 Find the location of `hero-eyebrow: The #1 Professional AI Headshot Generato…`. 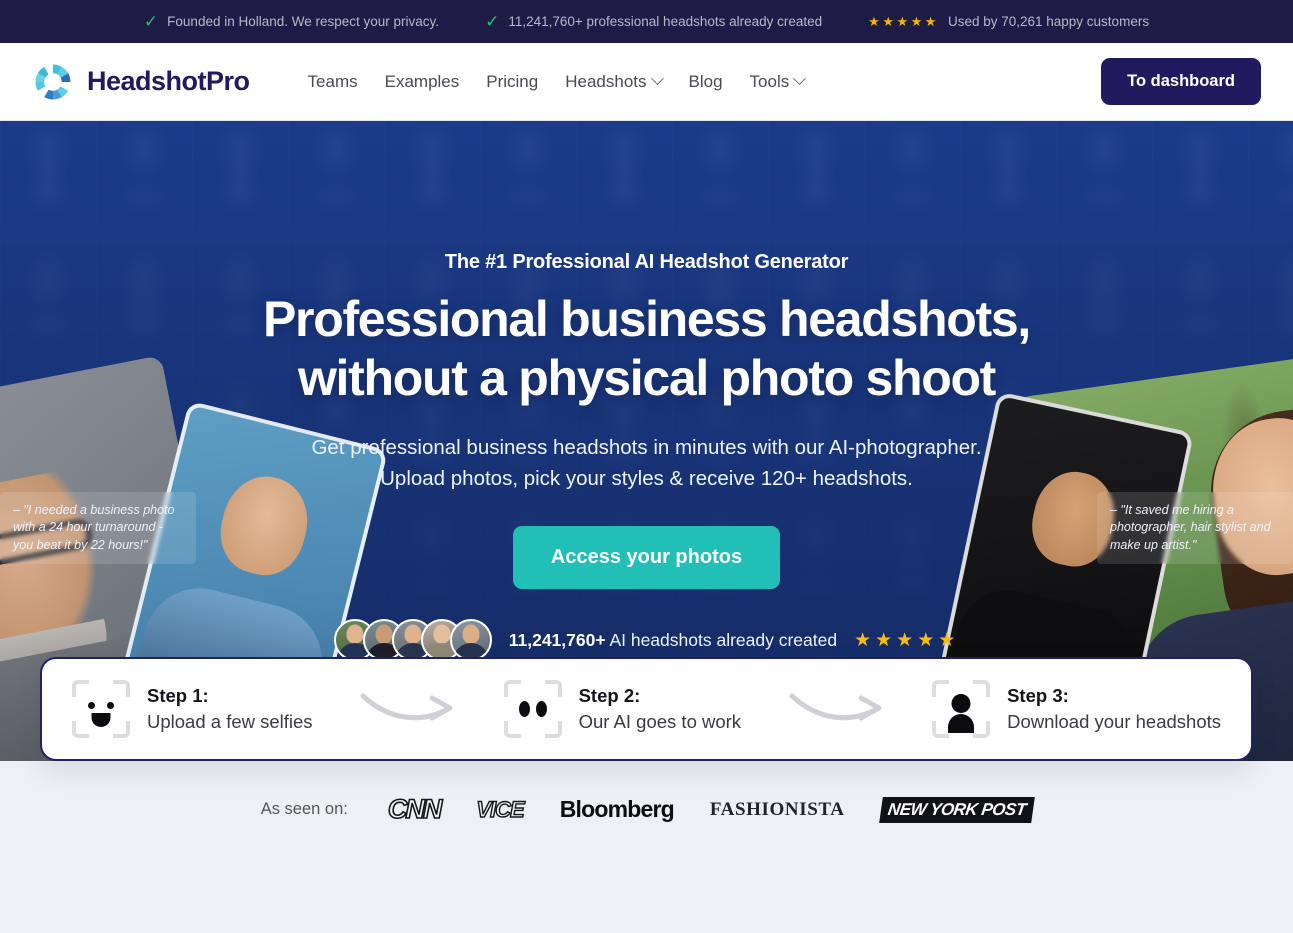

hero-eyebrow: The #1 Professional AI Headshot Generato… is located at coordinates (646, 262).